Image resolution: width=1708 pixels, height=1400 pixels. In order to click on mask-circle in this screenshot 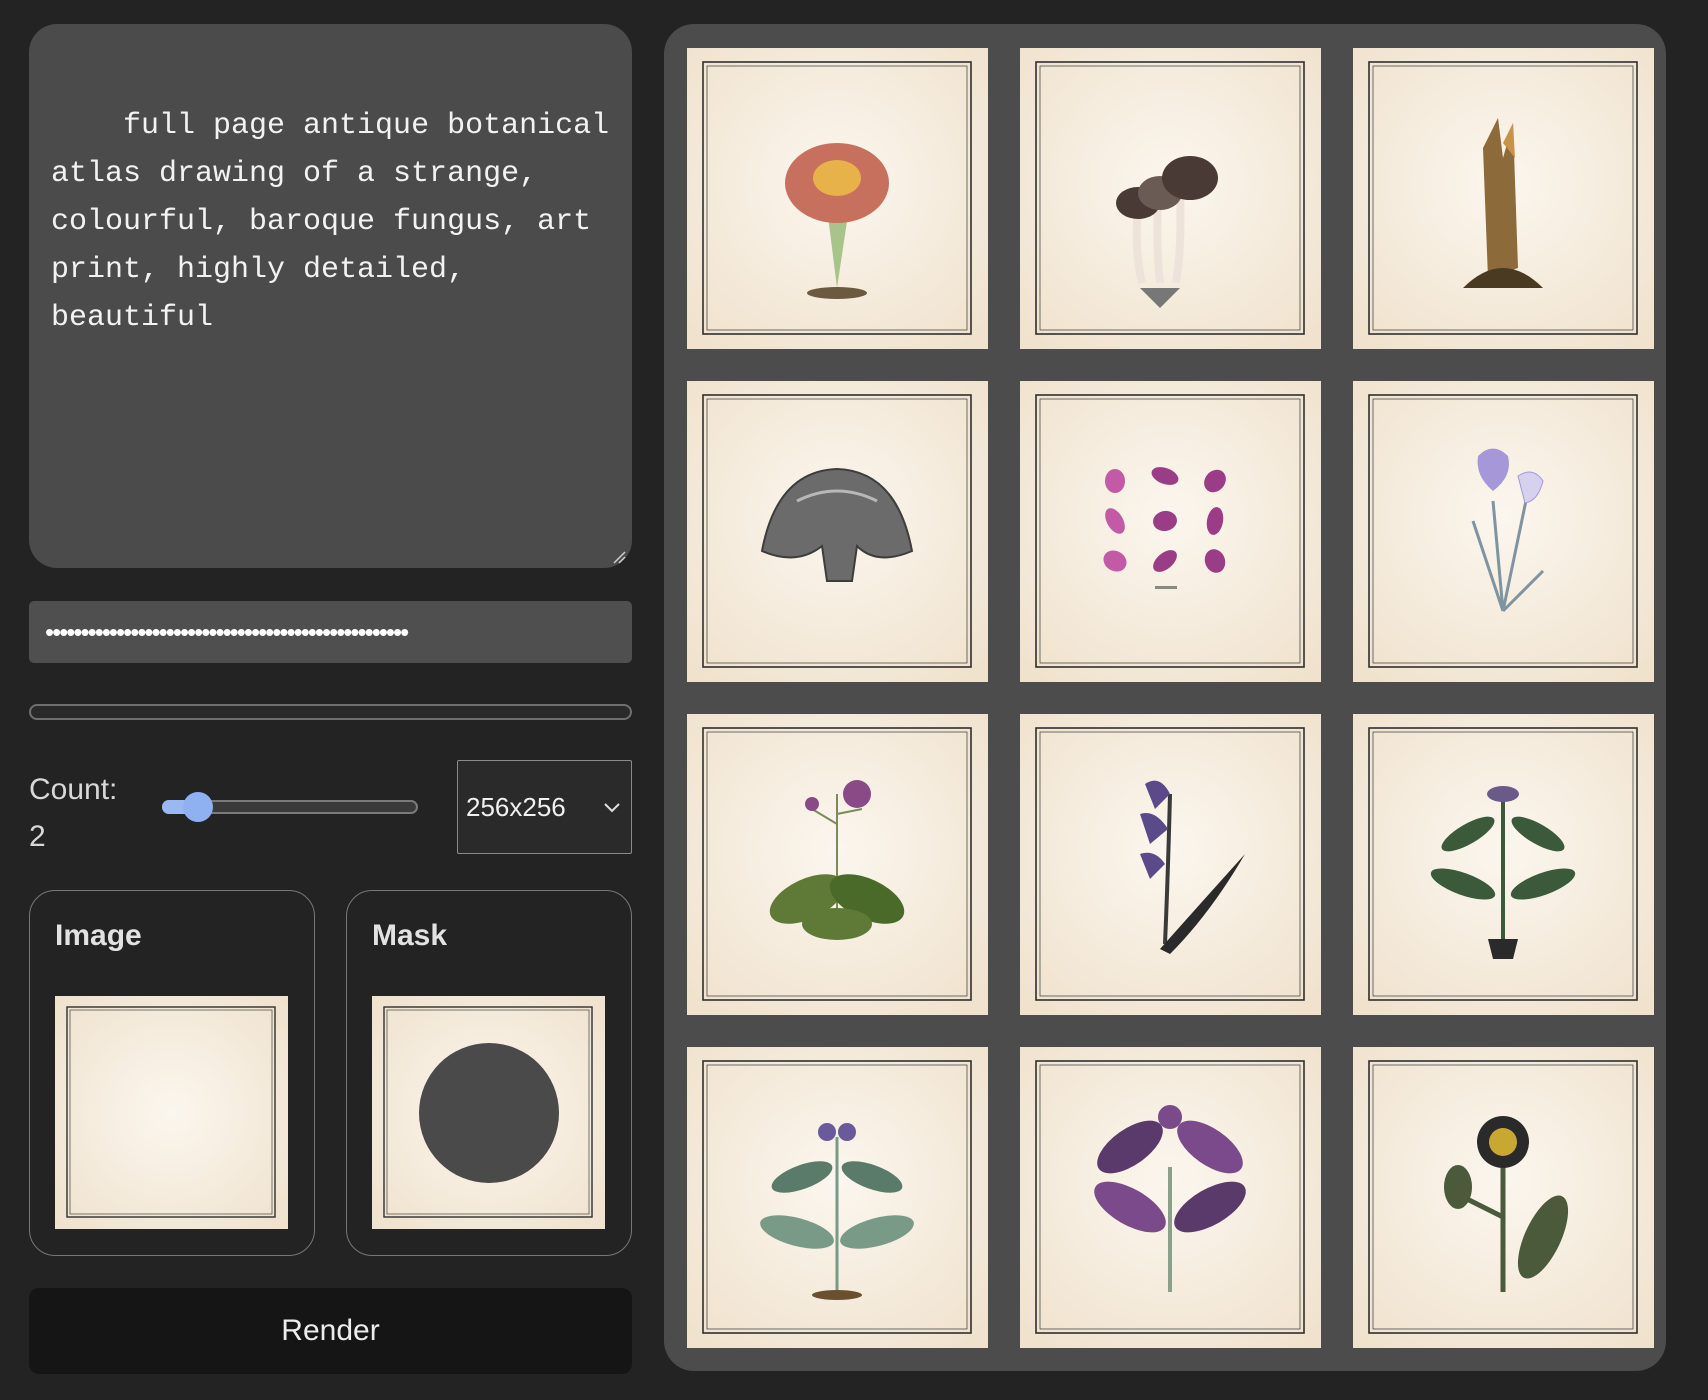, I will do `click(489, 1113)`.